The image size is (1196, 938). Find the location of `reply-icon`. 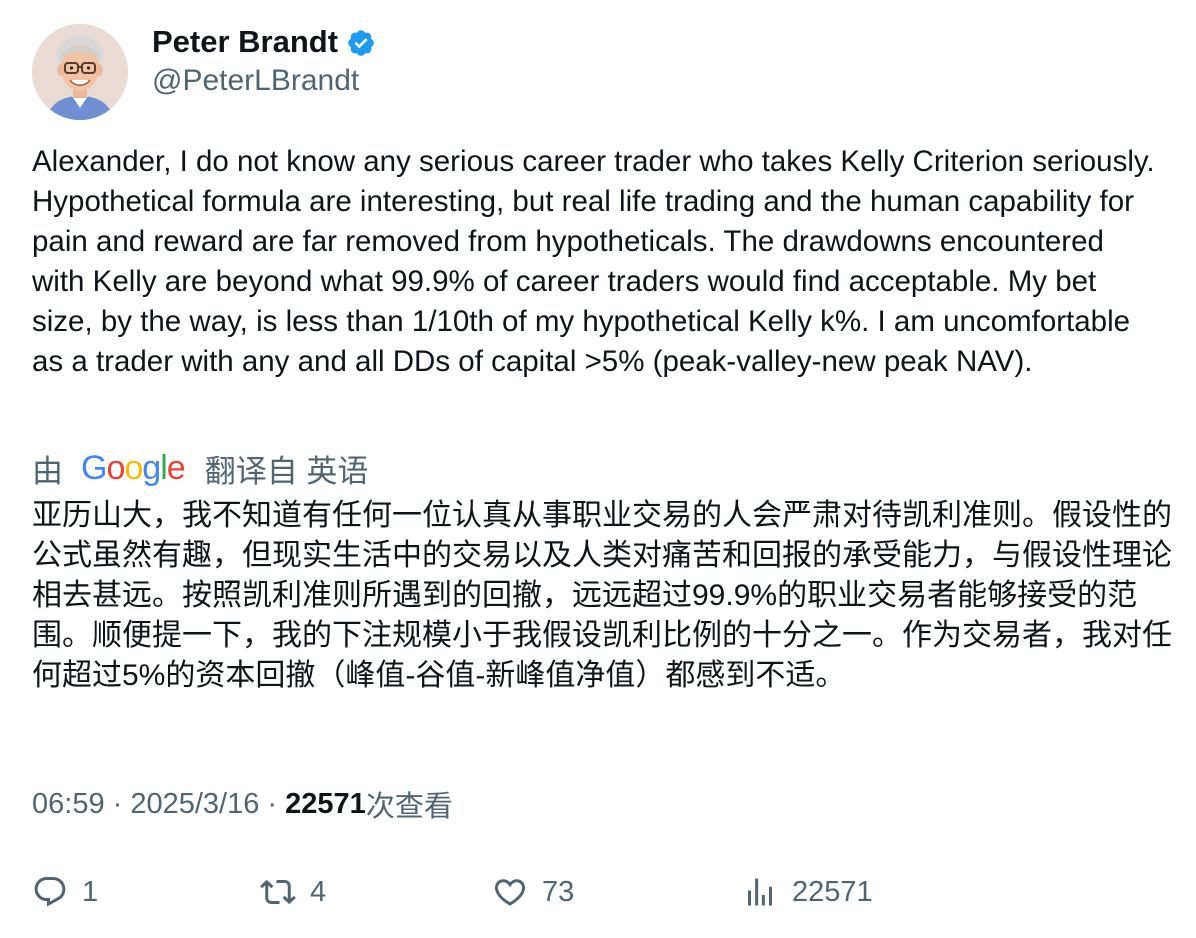

reply-icon is located at coordinates (50, 892).